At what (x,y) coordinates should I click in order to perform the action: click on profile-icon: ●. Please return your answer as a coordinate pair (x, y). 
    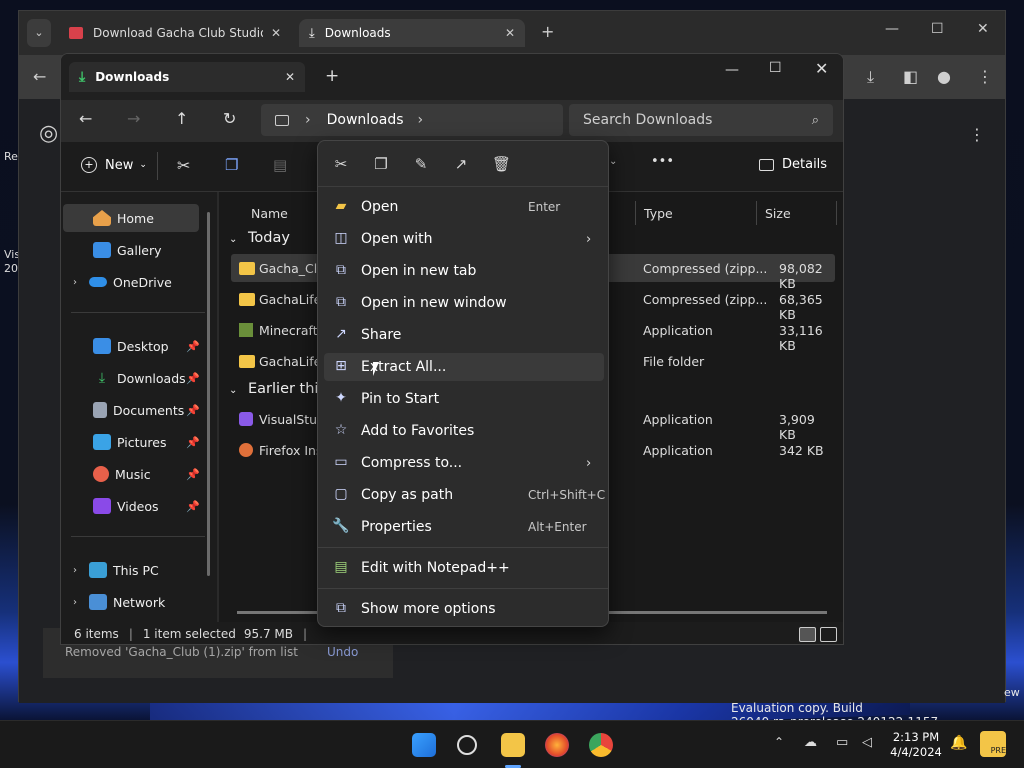
    Looking at the image, I should click on (944, 76).